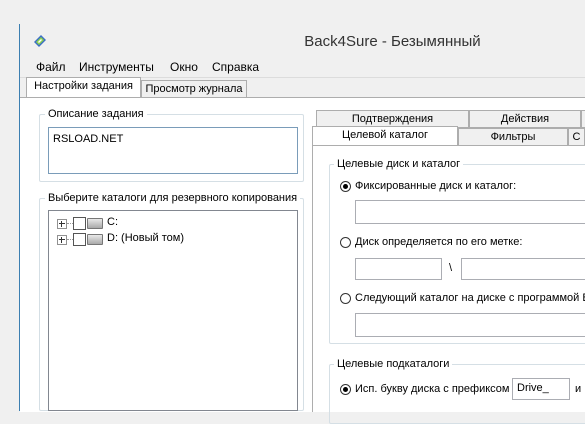 This screenshot has height=424, width=585. Describe the element at coordinates (145, 238) in the screenshot. I see `tree-item-label: D: (Новый том)` at that location.